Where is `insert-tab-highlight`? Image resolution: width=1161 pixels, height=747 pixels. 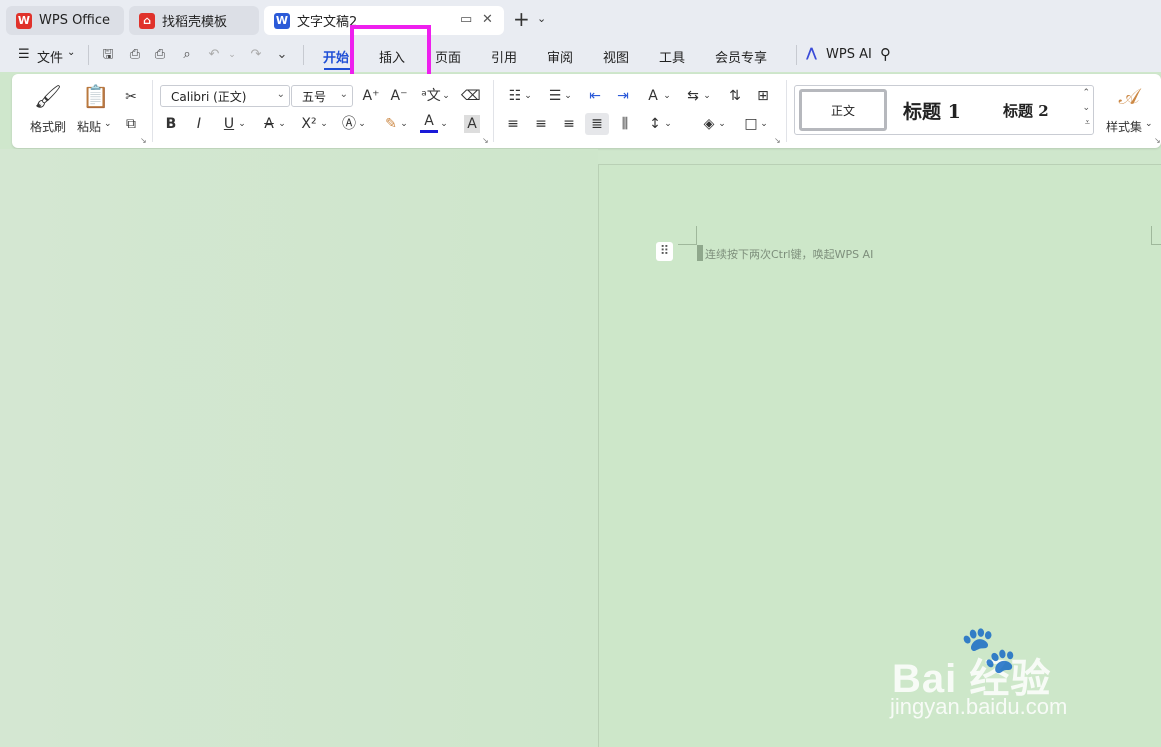 insert-tab-highlight is located at coordinates (390, 52).